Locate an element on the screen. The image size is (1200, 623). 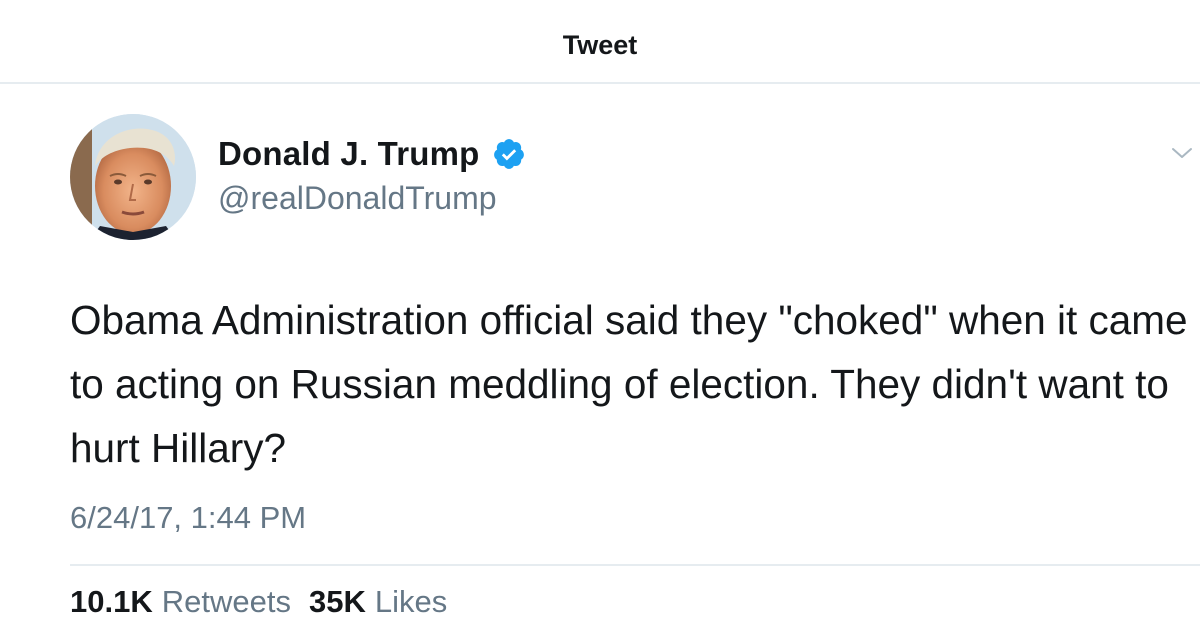
avatar-image is located at coordinates (133, 177).